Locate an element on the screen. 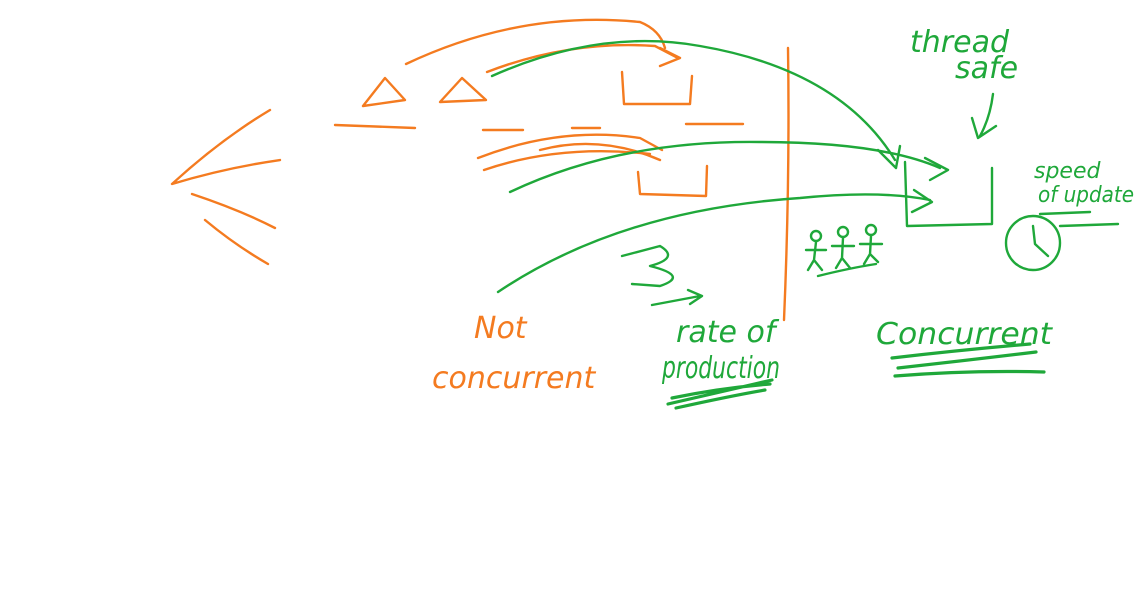 This screenshot has height=595, width=1139. green-three-shape is located at coordinates (647, 266).